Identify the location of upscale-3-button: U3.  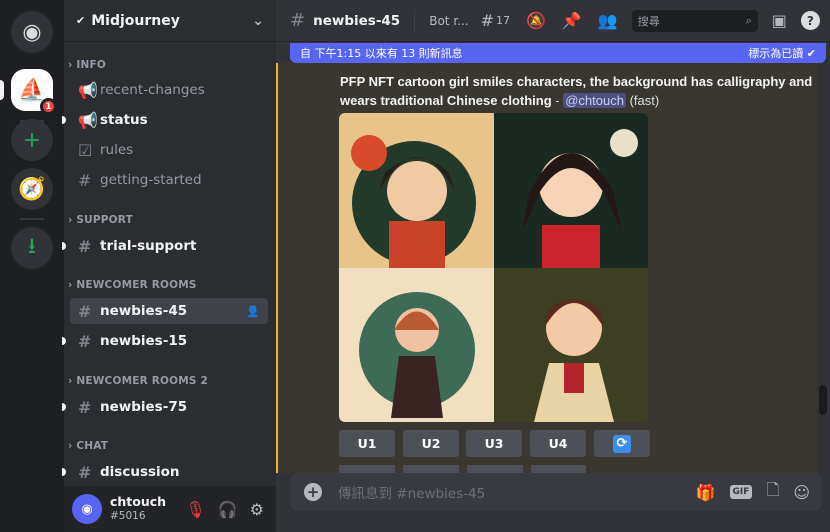
(494, 443).